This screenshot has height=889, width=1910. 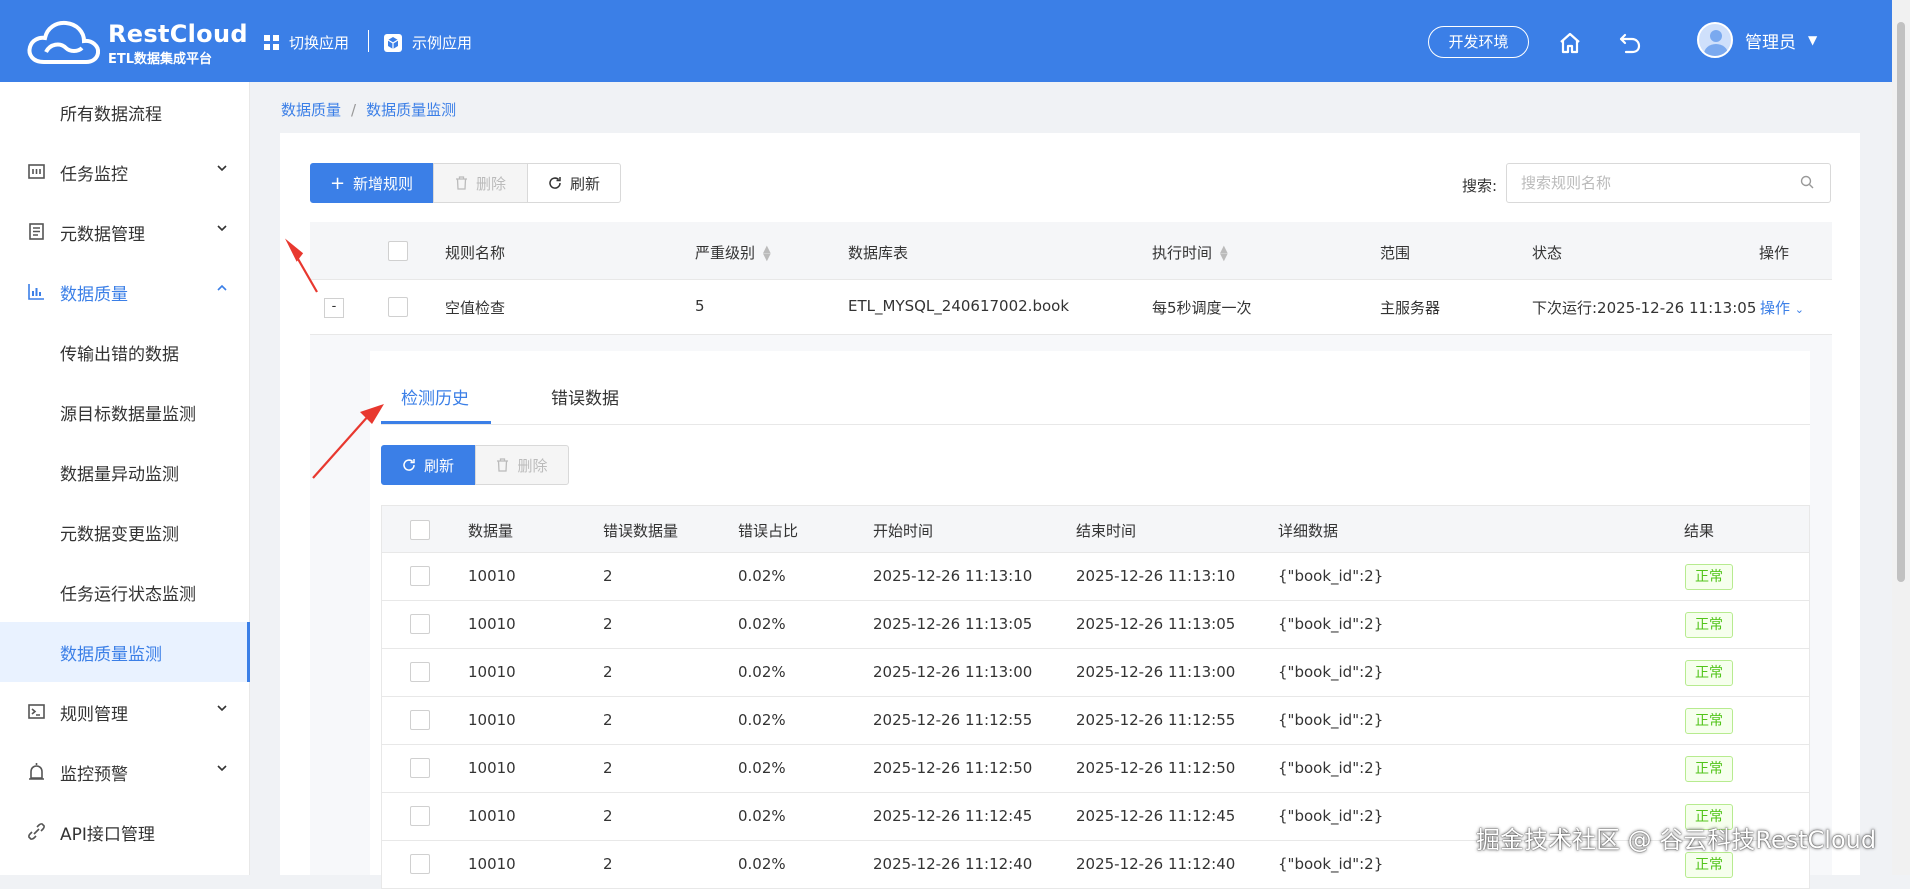 I want to click on col-ratio: 错误占比, so click(x=768, y=531).